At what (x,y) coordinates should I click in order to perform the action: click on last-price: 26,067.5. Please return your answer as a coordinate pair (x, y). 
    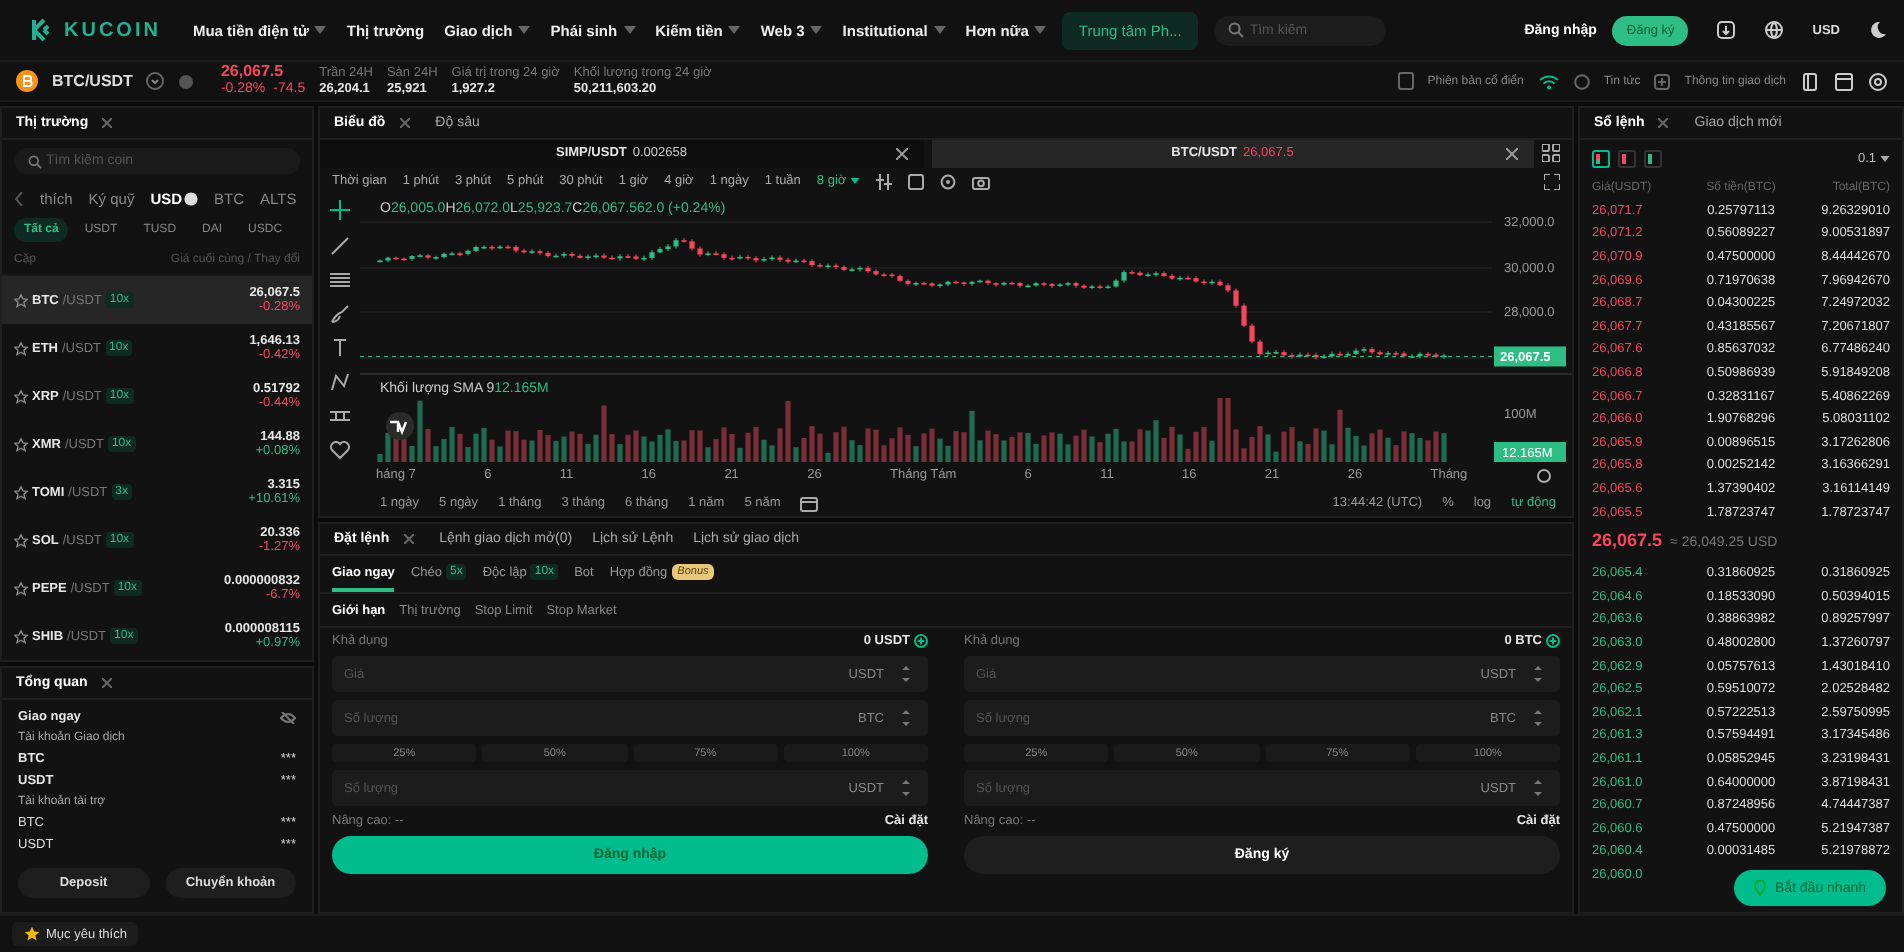
    Looking at the image, I should click on (253, 73).